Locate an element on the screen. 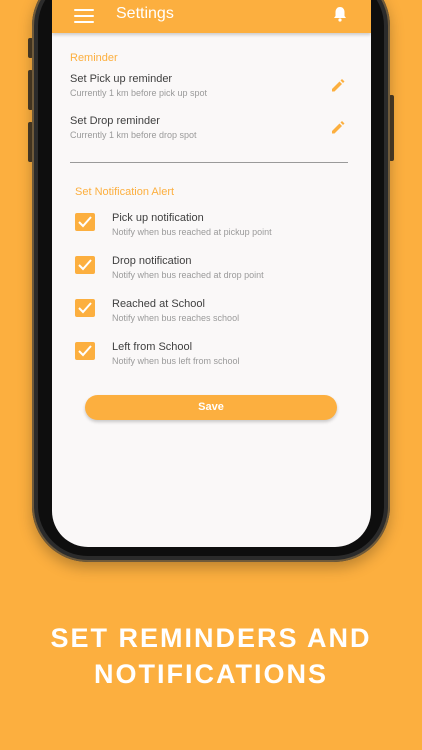 This screenshot has width=422, height=750. marketing-caption: SET REMINDERS AND NOTIFICATIONS is located at coordinates (211, 656).